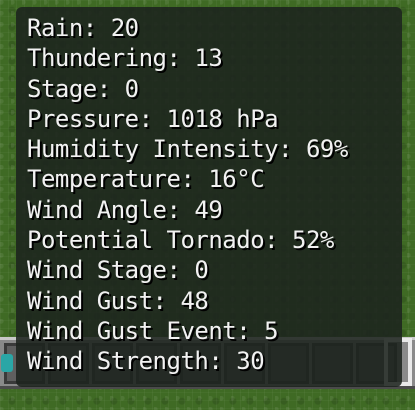  What do you see at coordinates (83, 28) in the screenshot?
I see `rain-line: Rain: 20` at bounding box center [83, 28].